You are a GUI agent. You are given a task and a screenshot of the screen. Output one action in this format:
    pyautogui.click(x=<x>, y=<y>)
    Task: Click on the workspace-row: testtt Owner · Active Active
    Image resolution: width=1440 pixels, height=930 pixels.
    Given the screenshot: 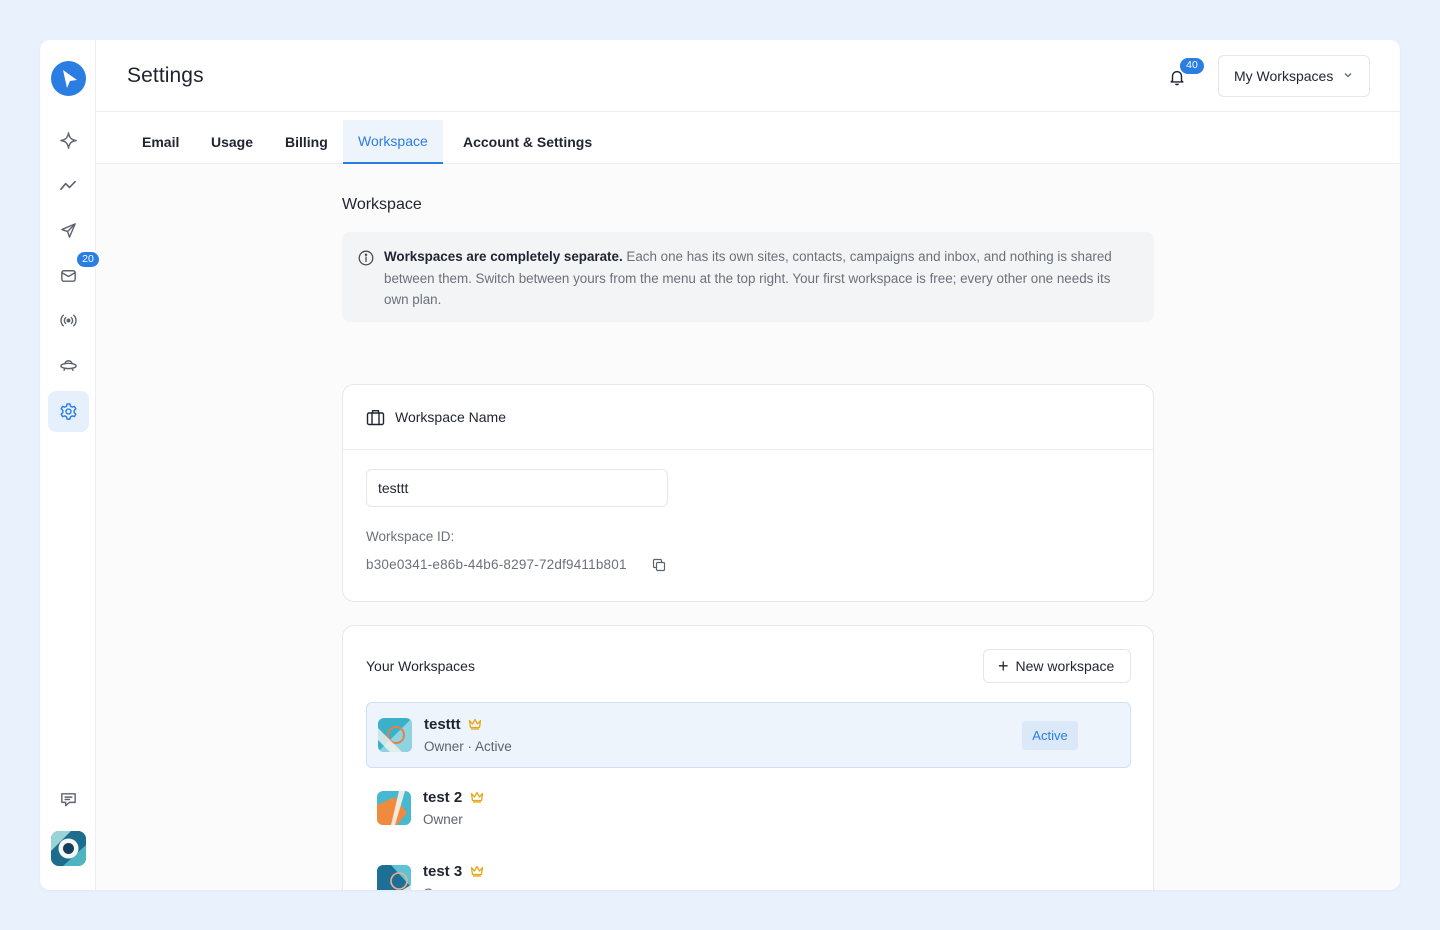 What is the action you would take?
    pyautogui.click(x=748, y=735)
    